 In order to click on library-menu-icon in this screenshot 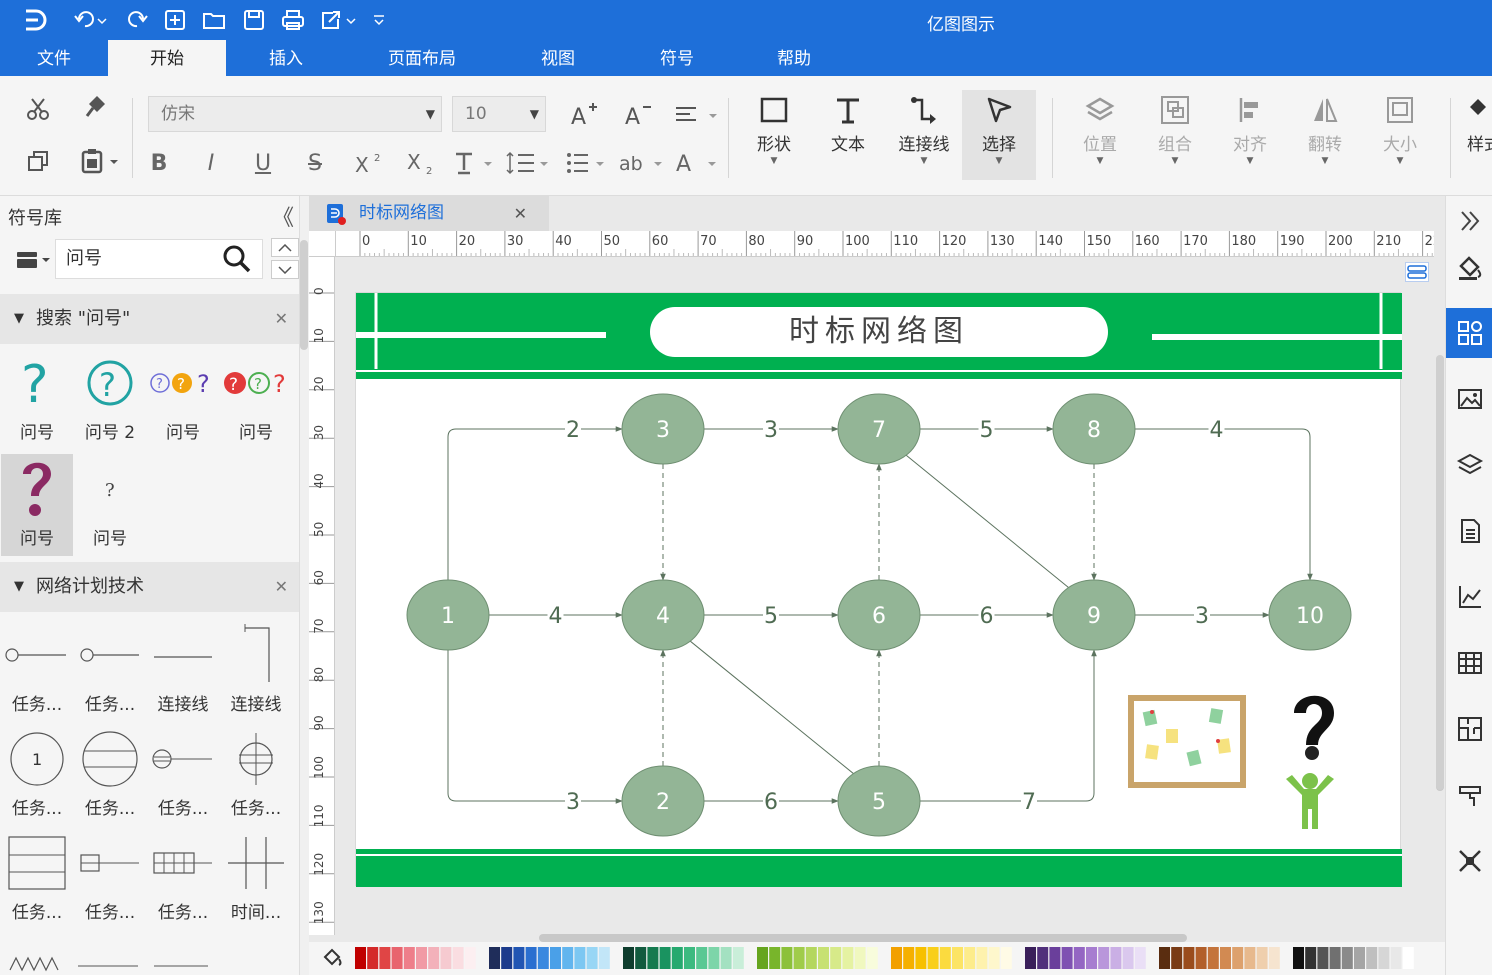, I will do `click(33, 260)`.